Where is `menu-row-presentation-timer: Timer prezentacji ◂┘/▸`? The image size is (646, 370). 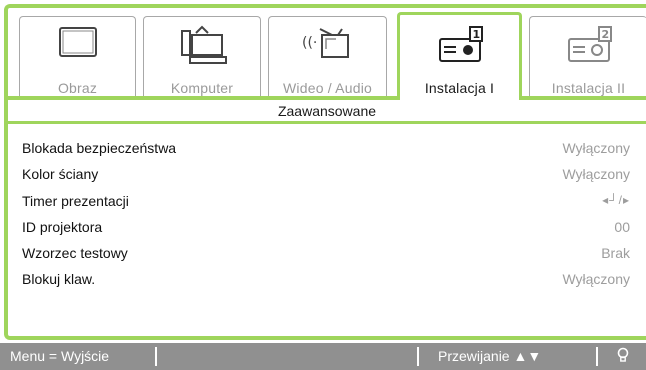
menu-row-presentation-timer: Timer prezentacji ◂┘/▸ is located at coordinates (327, 194).